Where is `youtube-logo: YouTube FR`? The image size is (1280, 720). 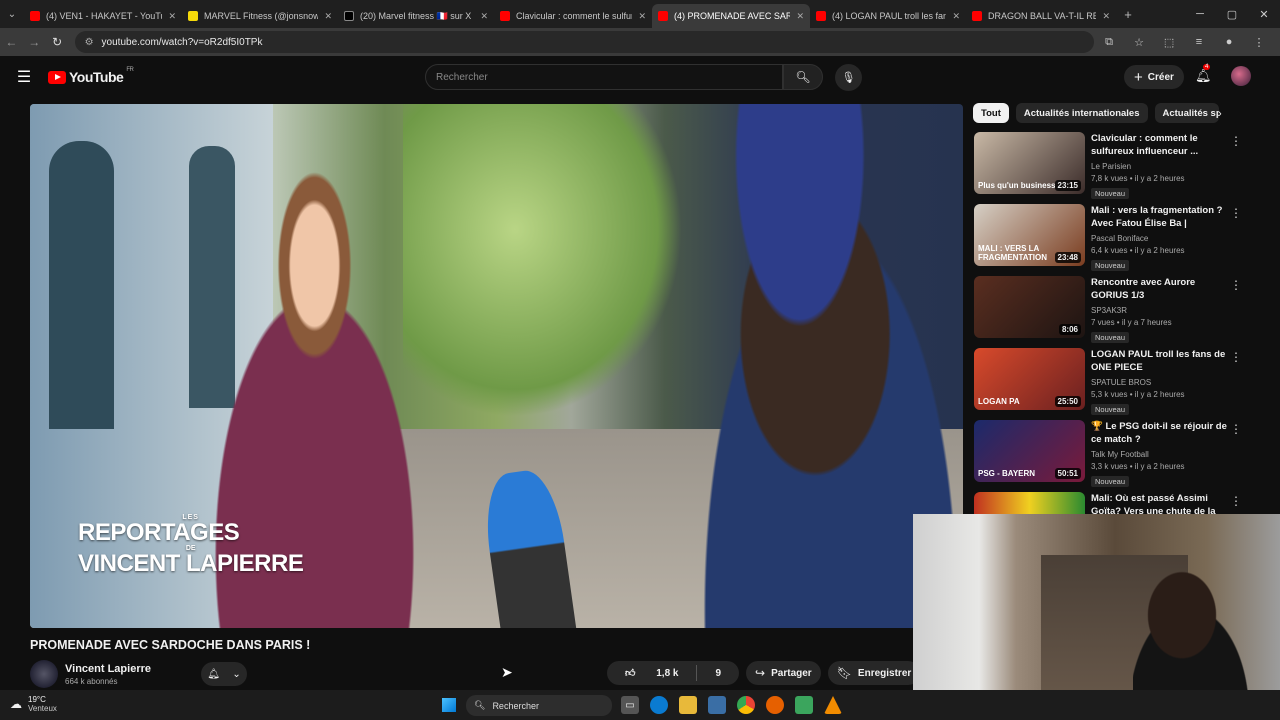
youtube-logo: YouTube FR is located at coordinates (91, 76).